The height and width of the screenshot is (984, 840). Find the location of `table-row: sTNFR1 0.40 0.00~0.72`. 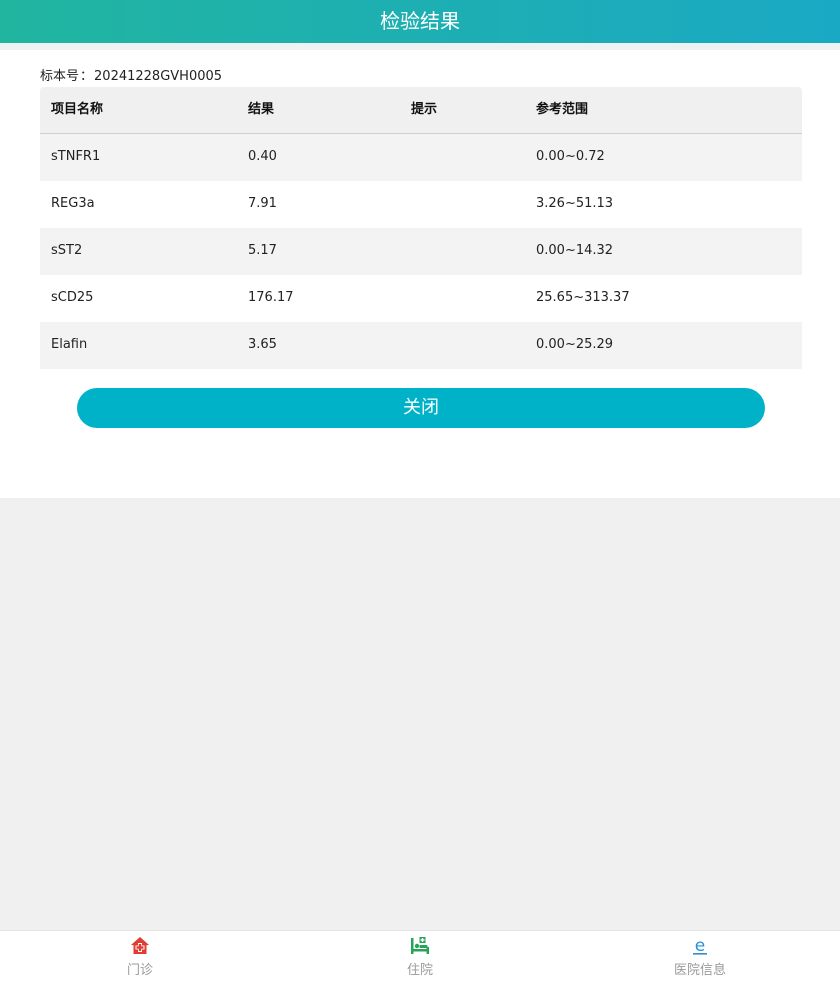

table-row: sTNFR1 0.40 0.00~0.72 is located at coordinates (421, 157).